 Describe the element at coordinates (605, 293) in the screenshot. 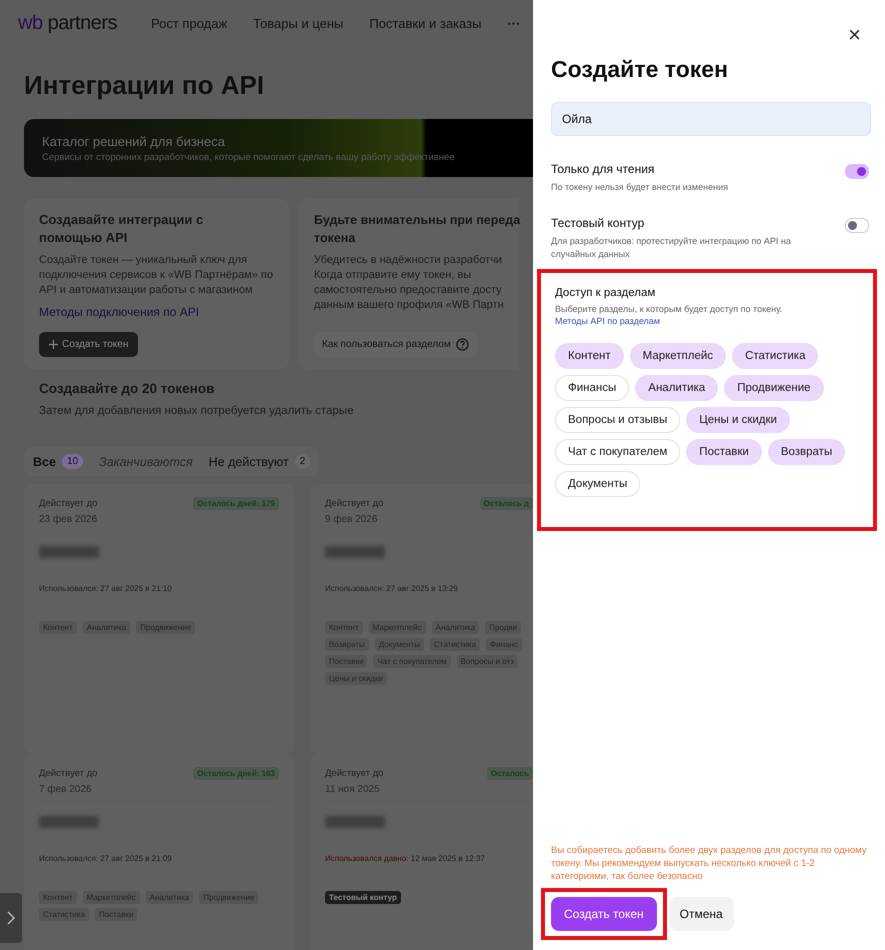

I see `access-title: Доступ к разделам` at that location.